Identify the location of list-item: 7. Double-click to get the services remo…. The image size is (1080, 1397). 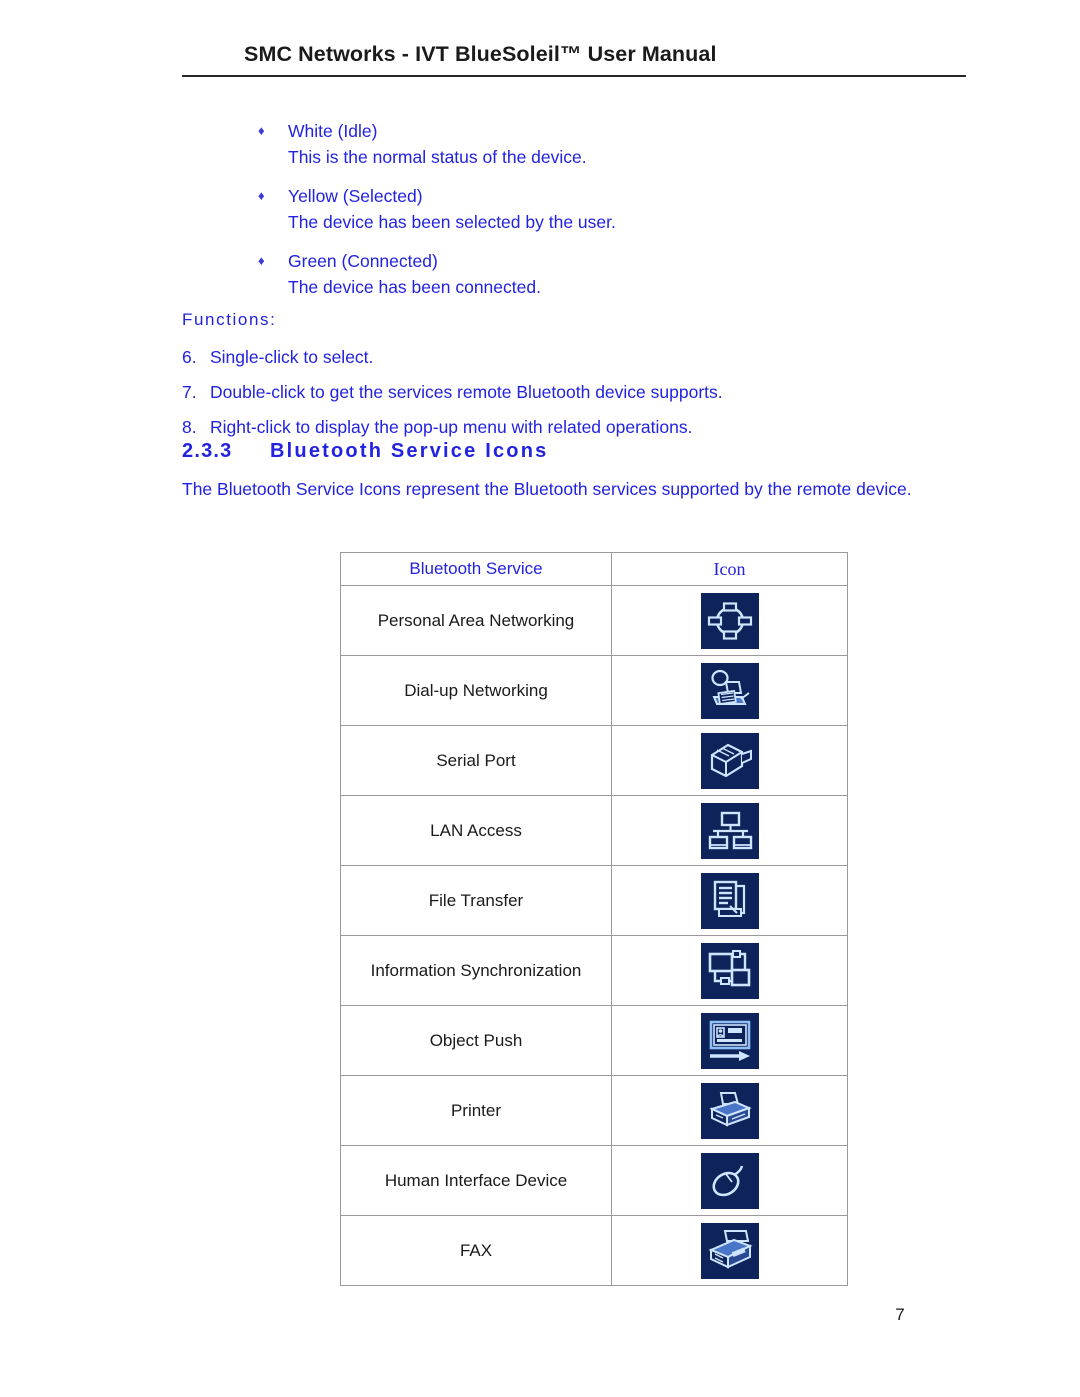
(562, 392).